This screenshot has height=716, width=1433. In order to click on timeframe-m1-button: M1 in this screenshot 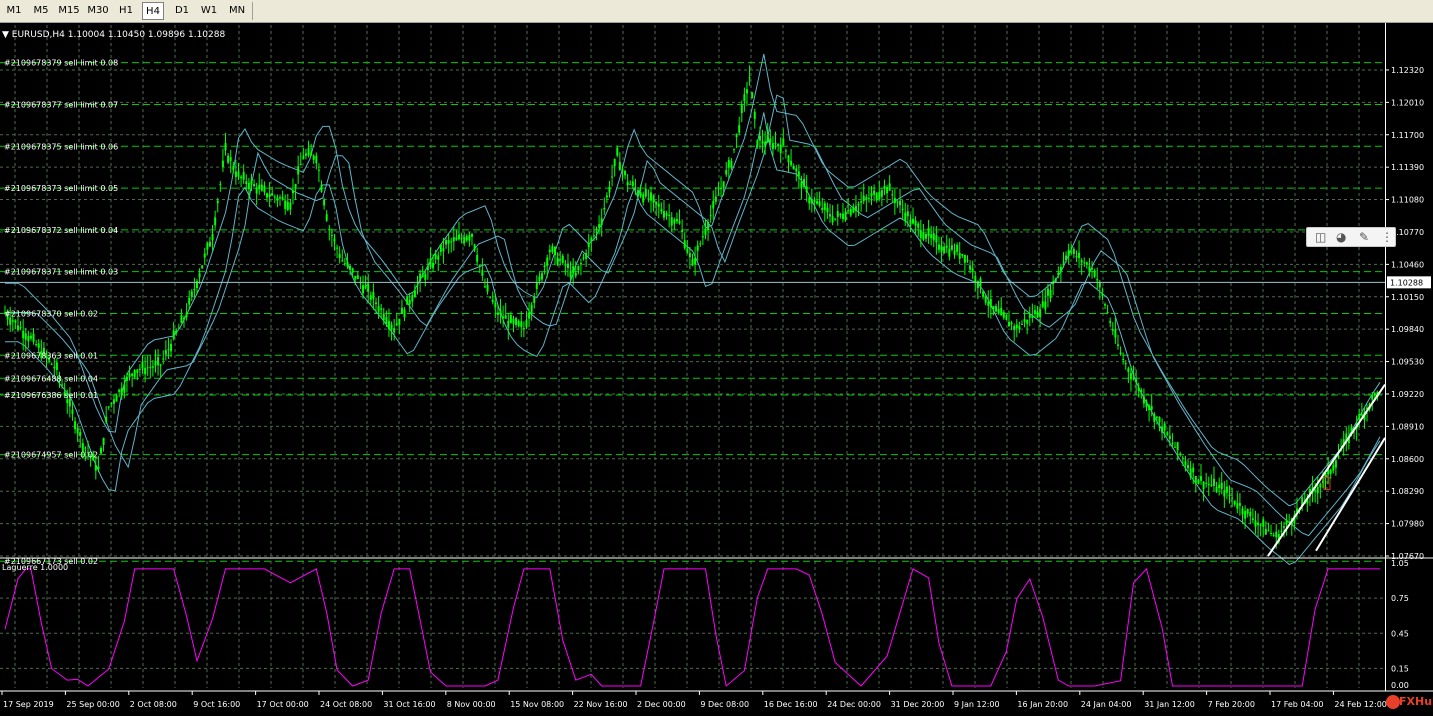, I will do `click(14, 11)`.